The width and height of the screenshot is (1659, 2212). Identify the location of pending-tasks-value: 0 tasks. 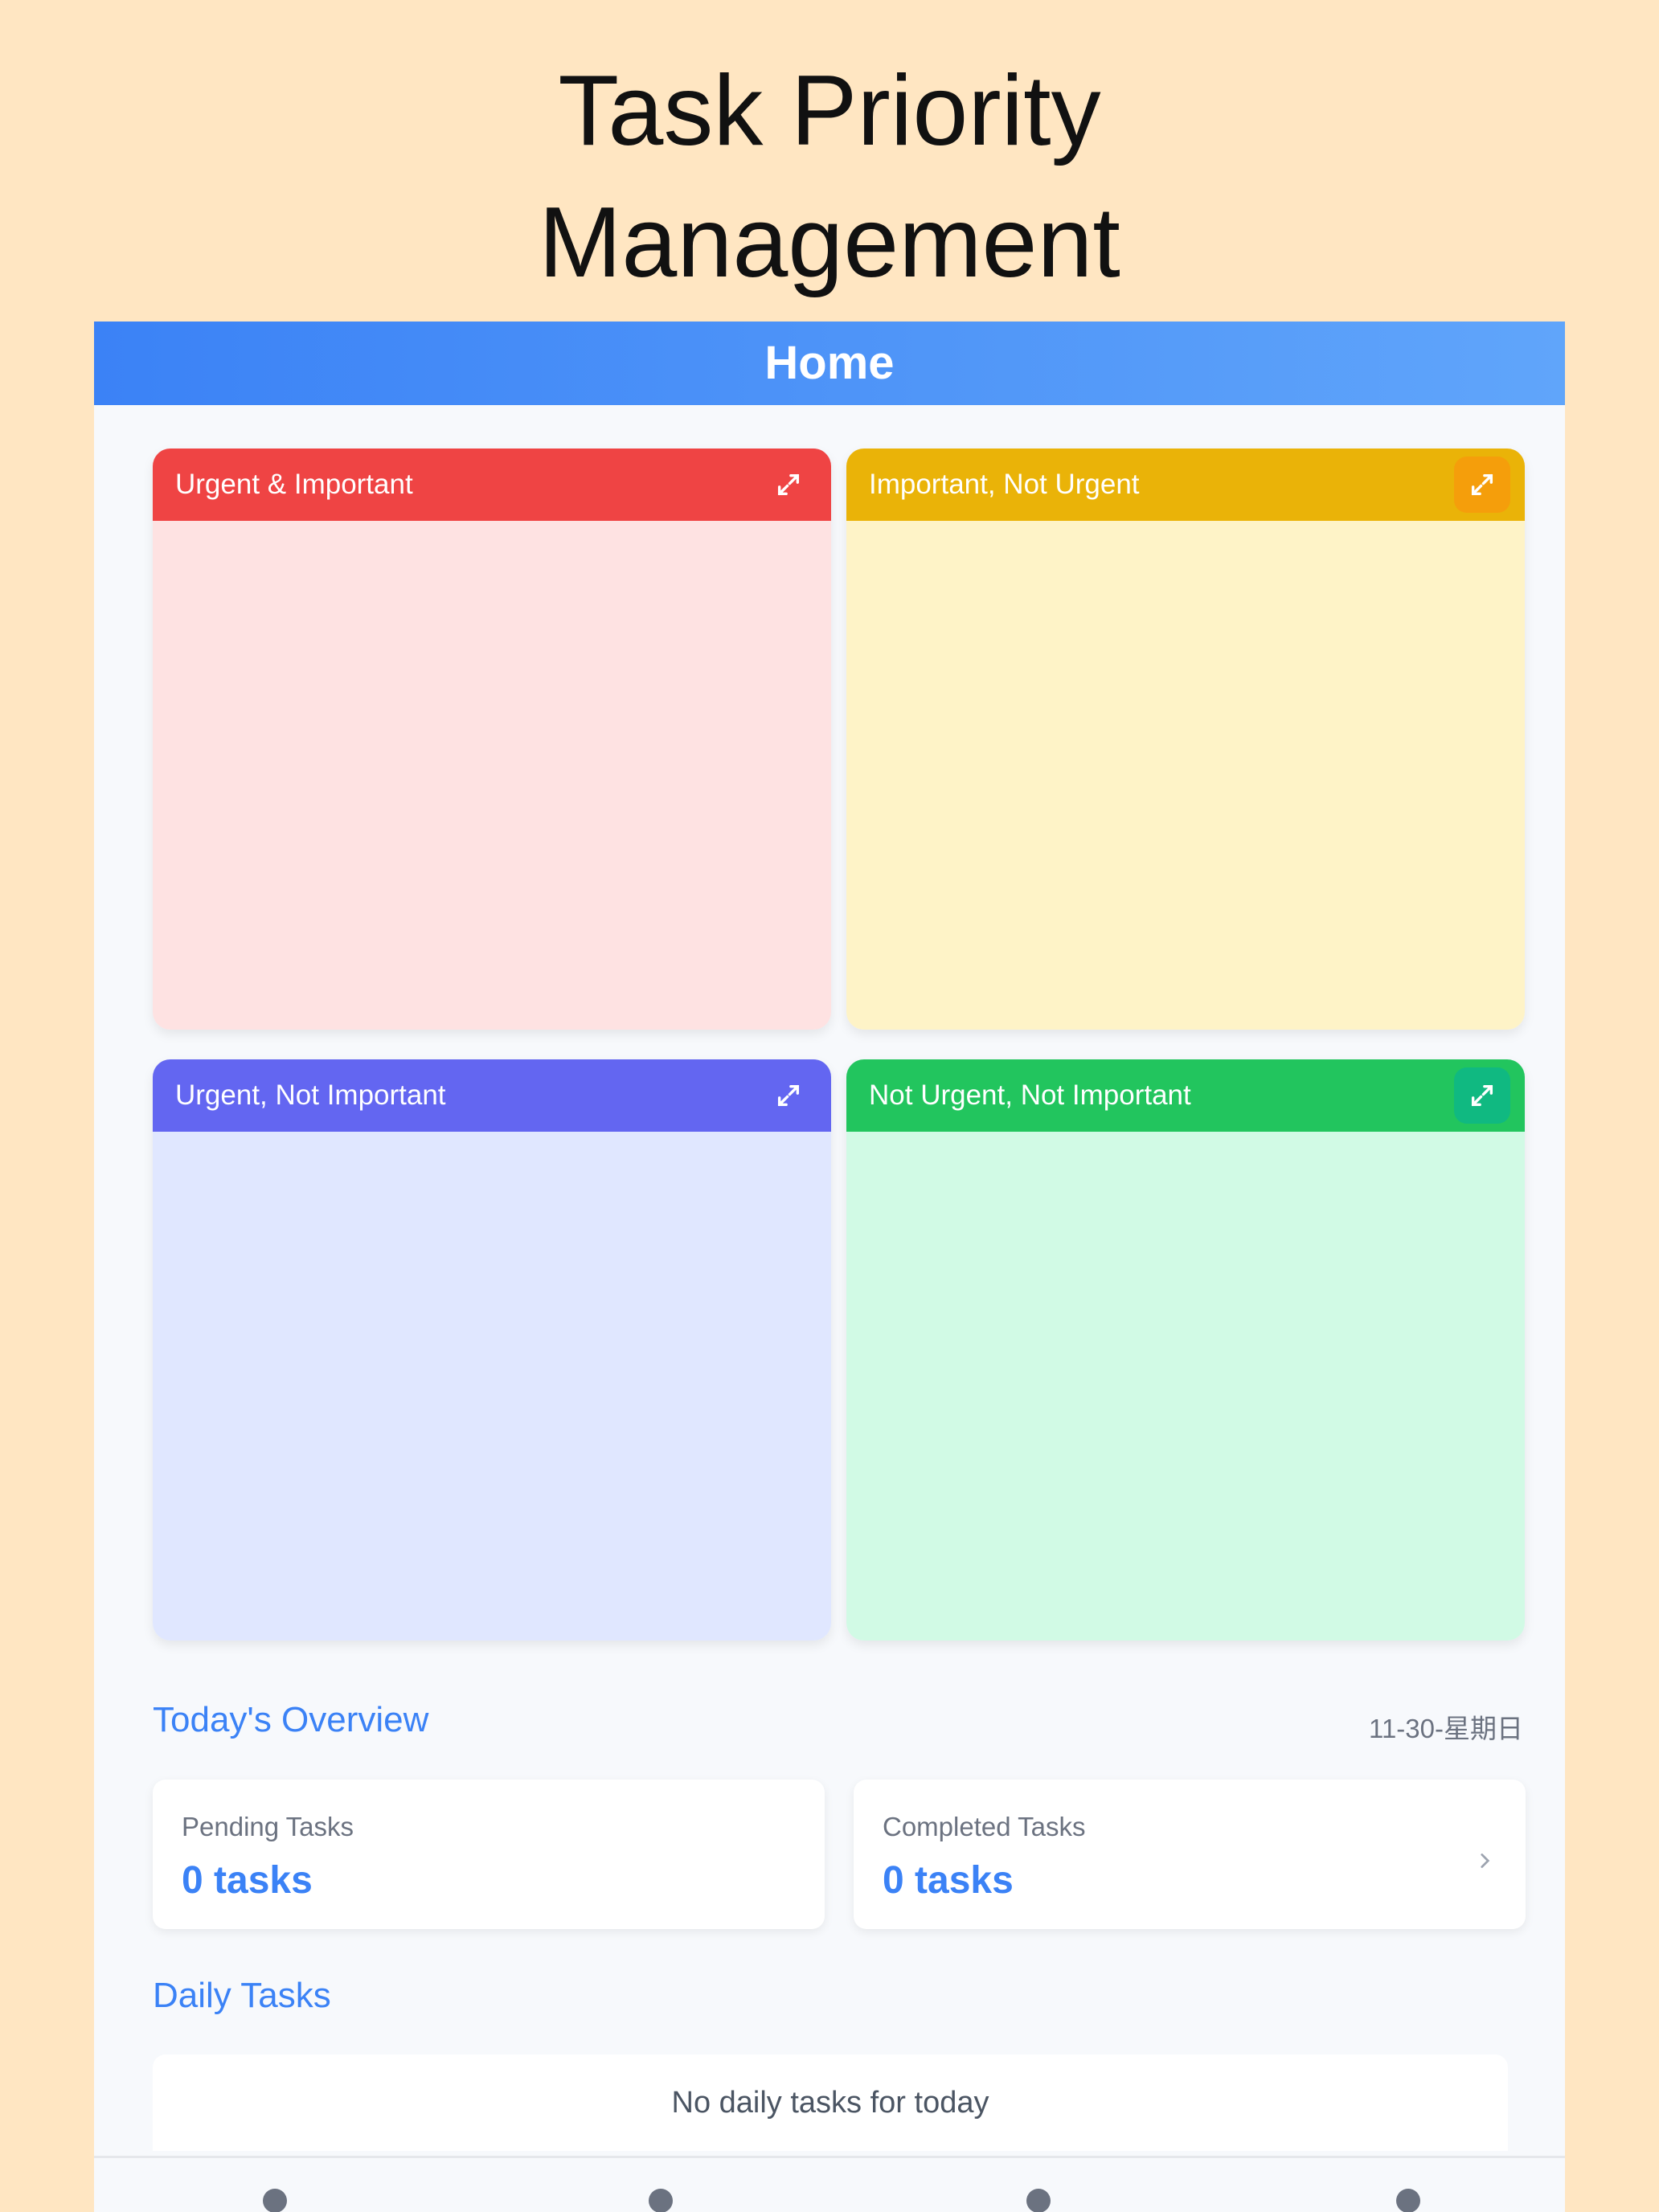
(248, 1880).